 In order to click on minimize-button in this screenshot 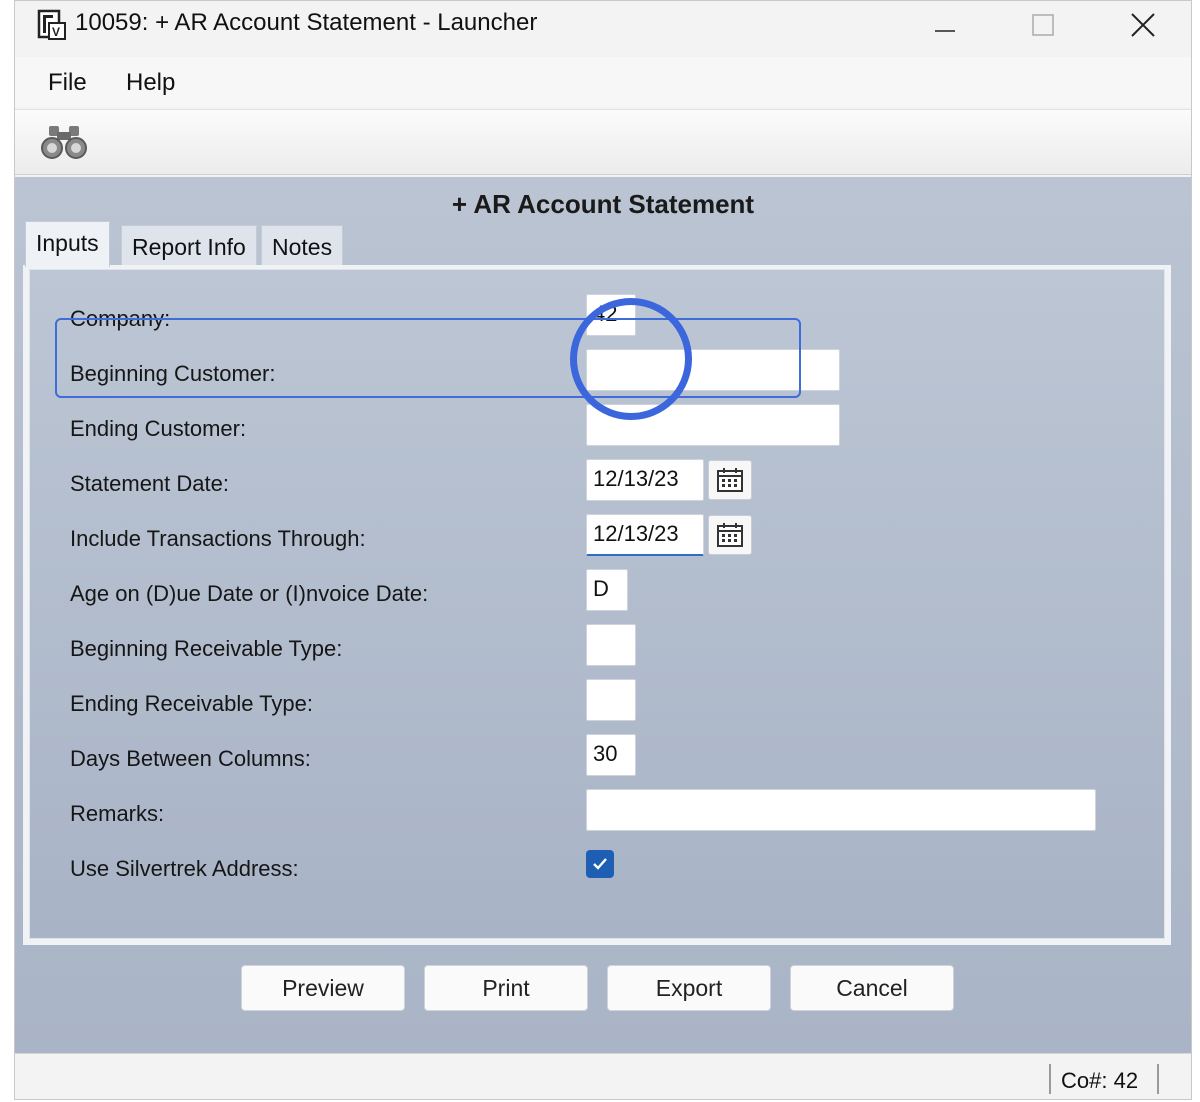, I will do `click(945, 25)`.